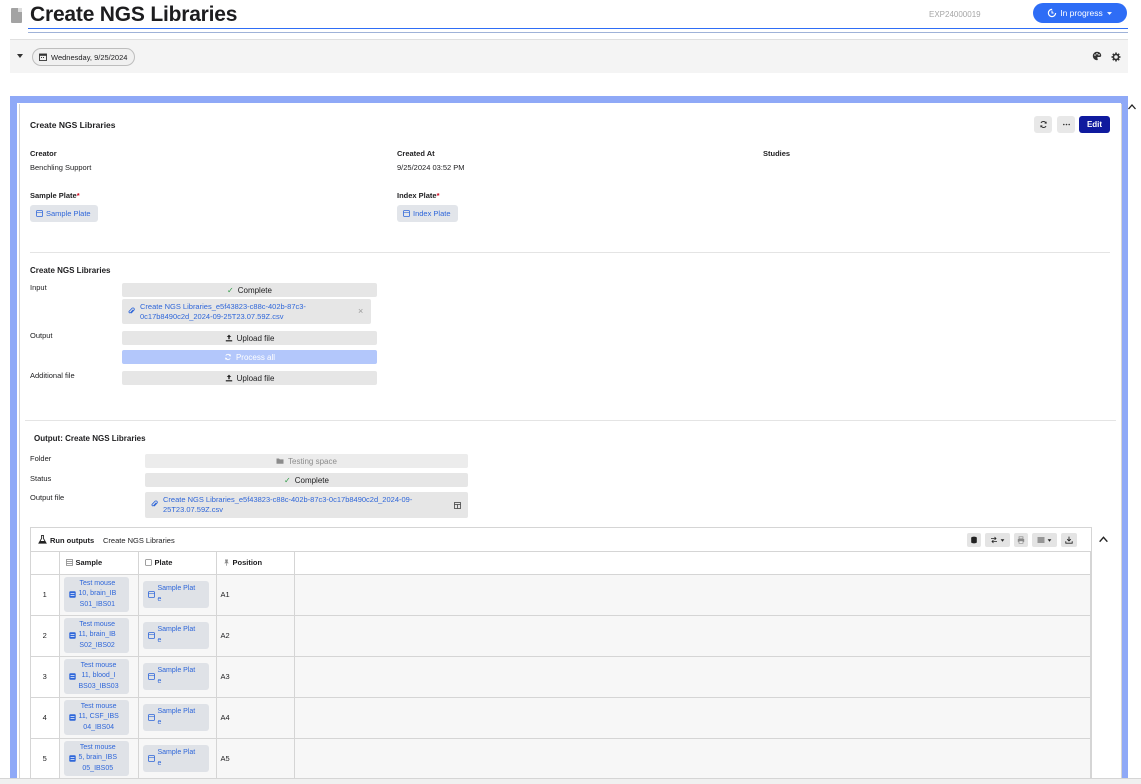 The height and width of the screenshot is (784, 1141). I want to click on folder-label: Folder, so click(41, 458).